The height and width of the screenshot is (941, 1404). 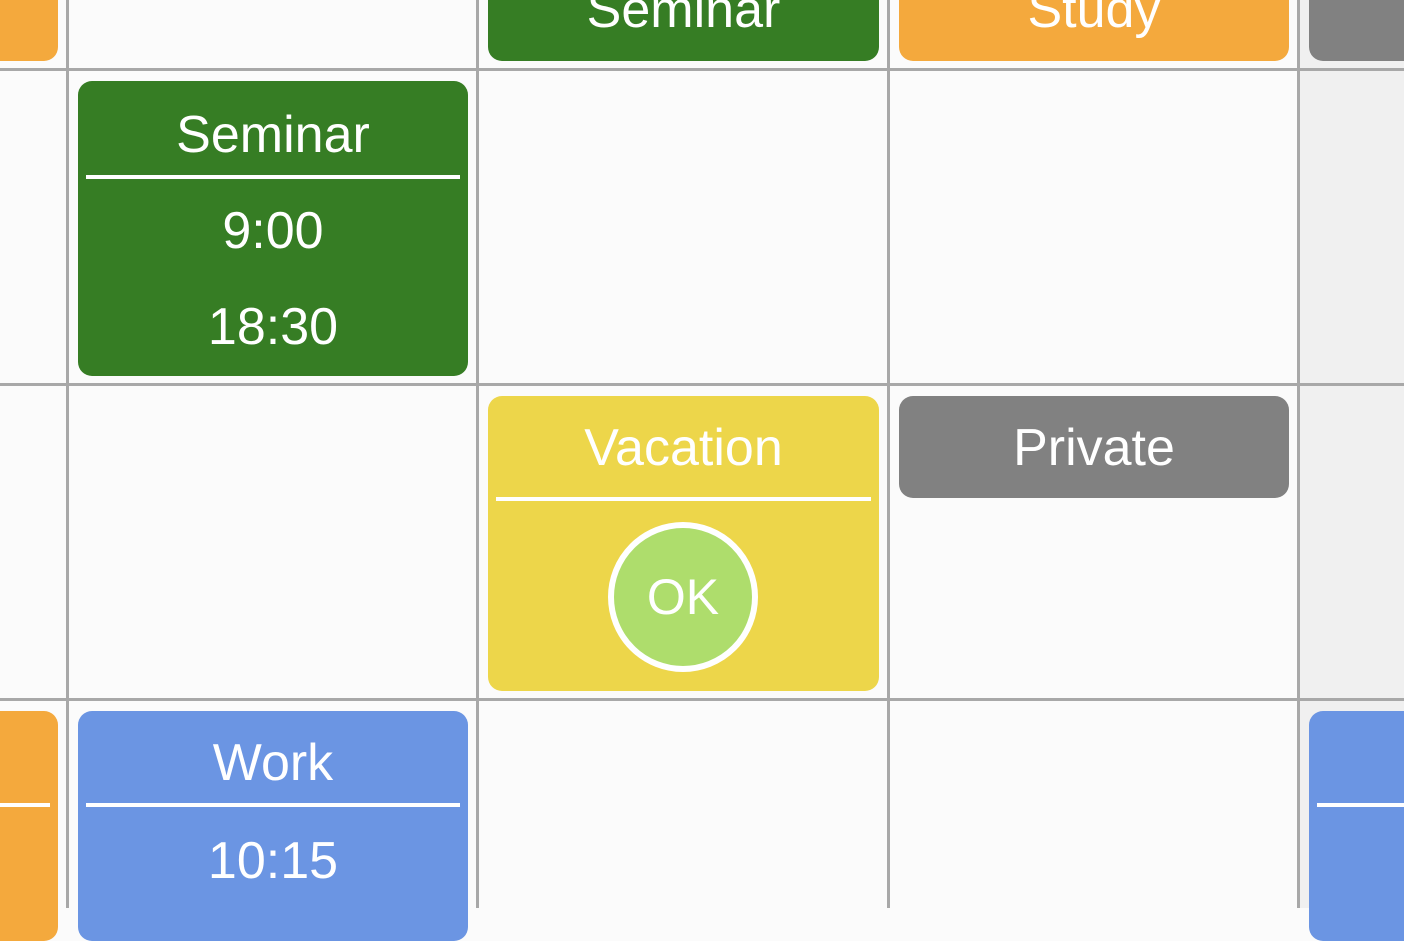 What do you see at coordinates (273, 327) in the screenshot?
I see `event-end-time: 18:30` at bounding box center [273, 327].